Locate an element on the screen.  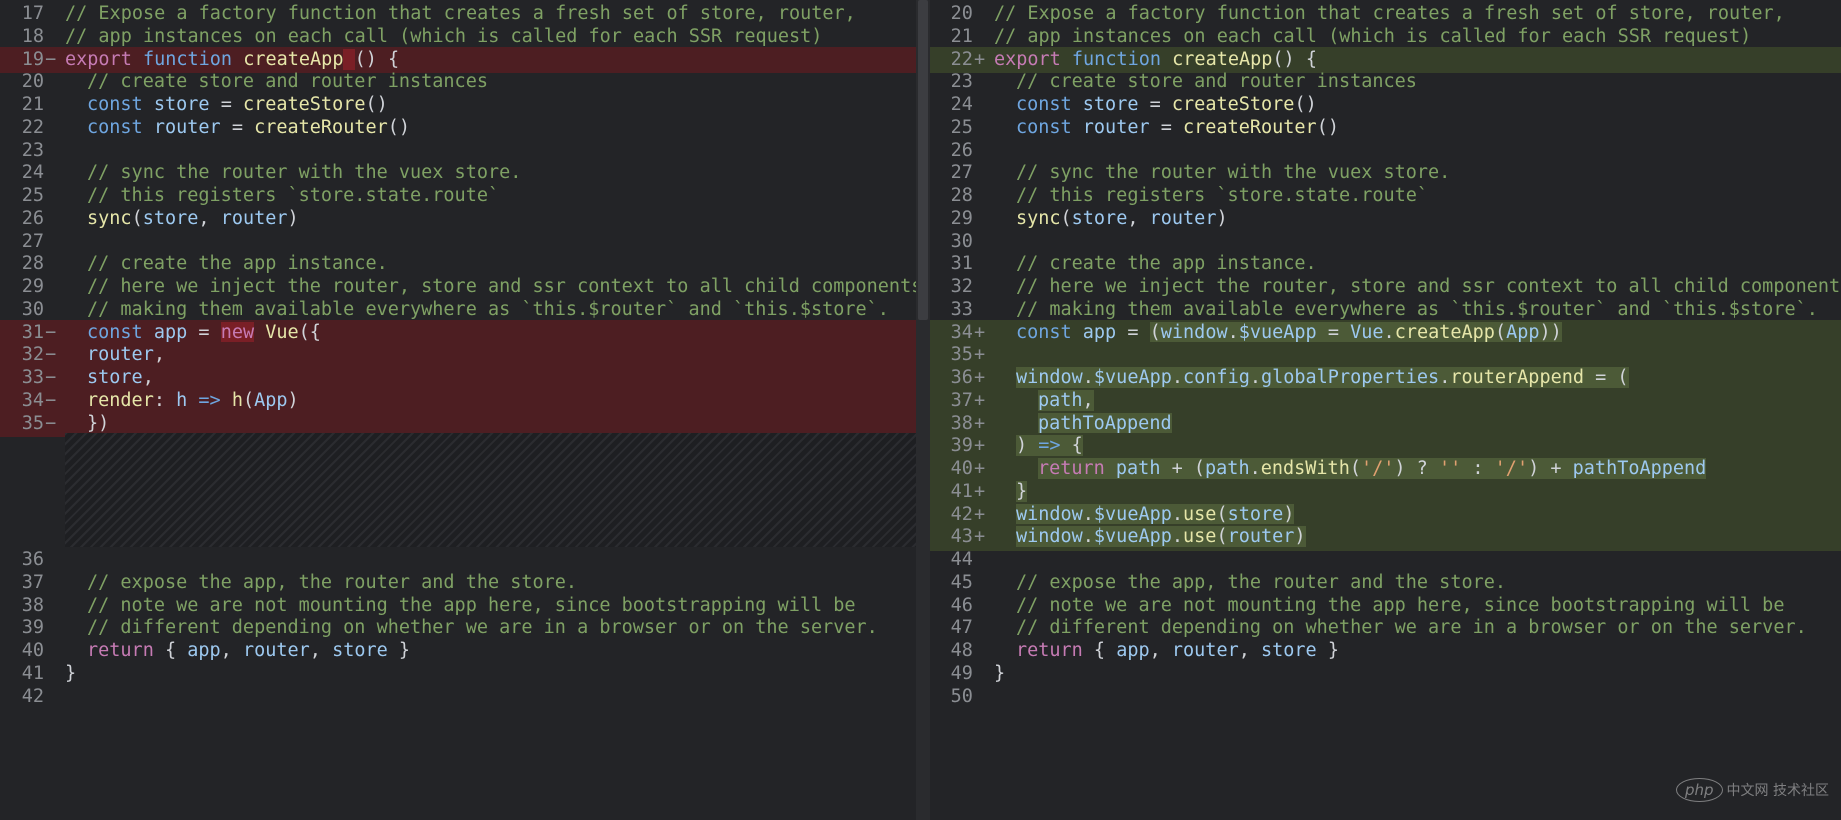
watermark: php 中文网 技术社区 is located at coordinates (1752, 790).